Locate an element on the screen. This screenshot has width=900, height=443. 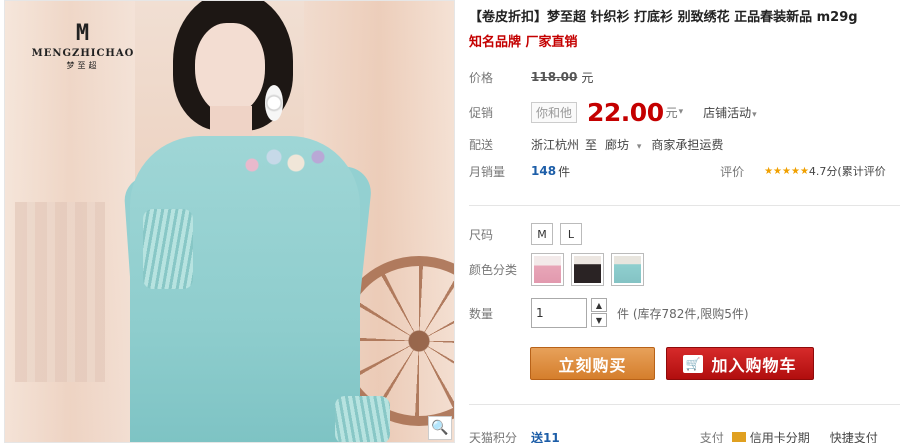
rating-stars: ★★★★★ is located at coordinates (786, 171).